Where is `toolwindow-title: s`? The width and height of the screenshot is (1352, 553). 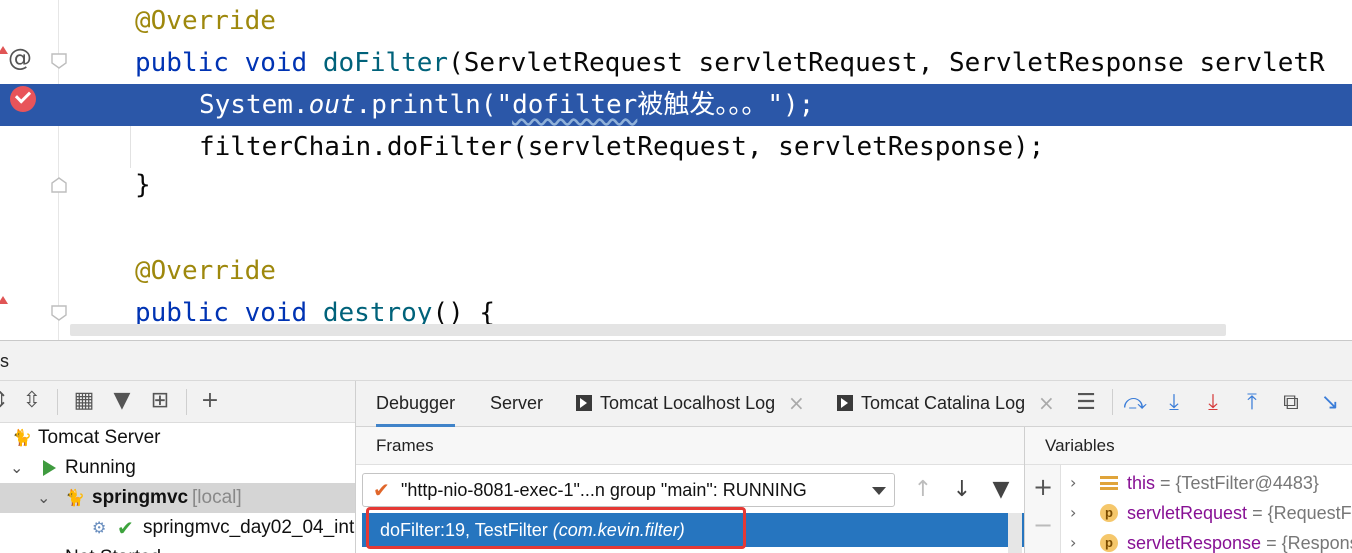 toolwindow-title: s is located at coordinates (4, 361).